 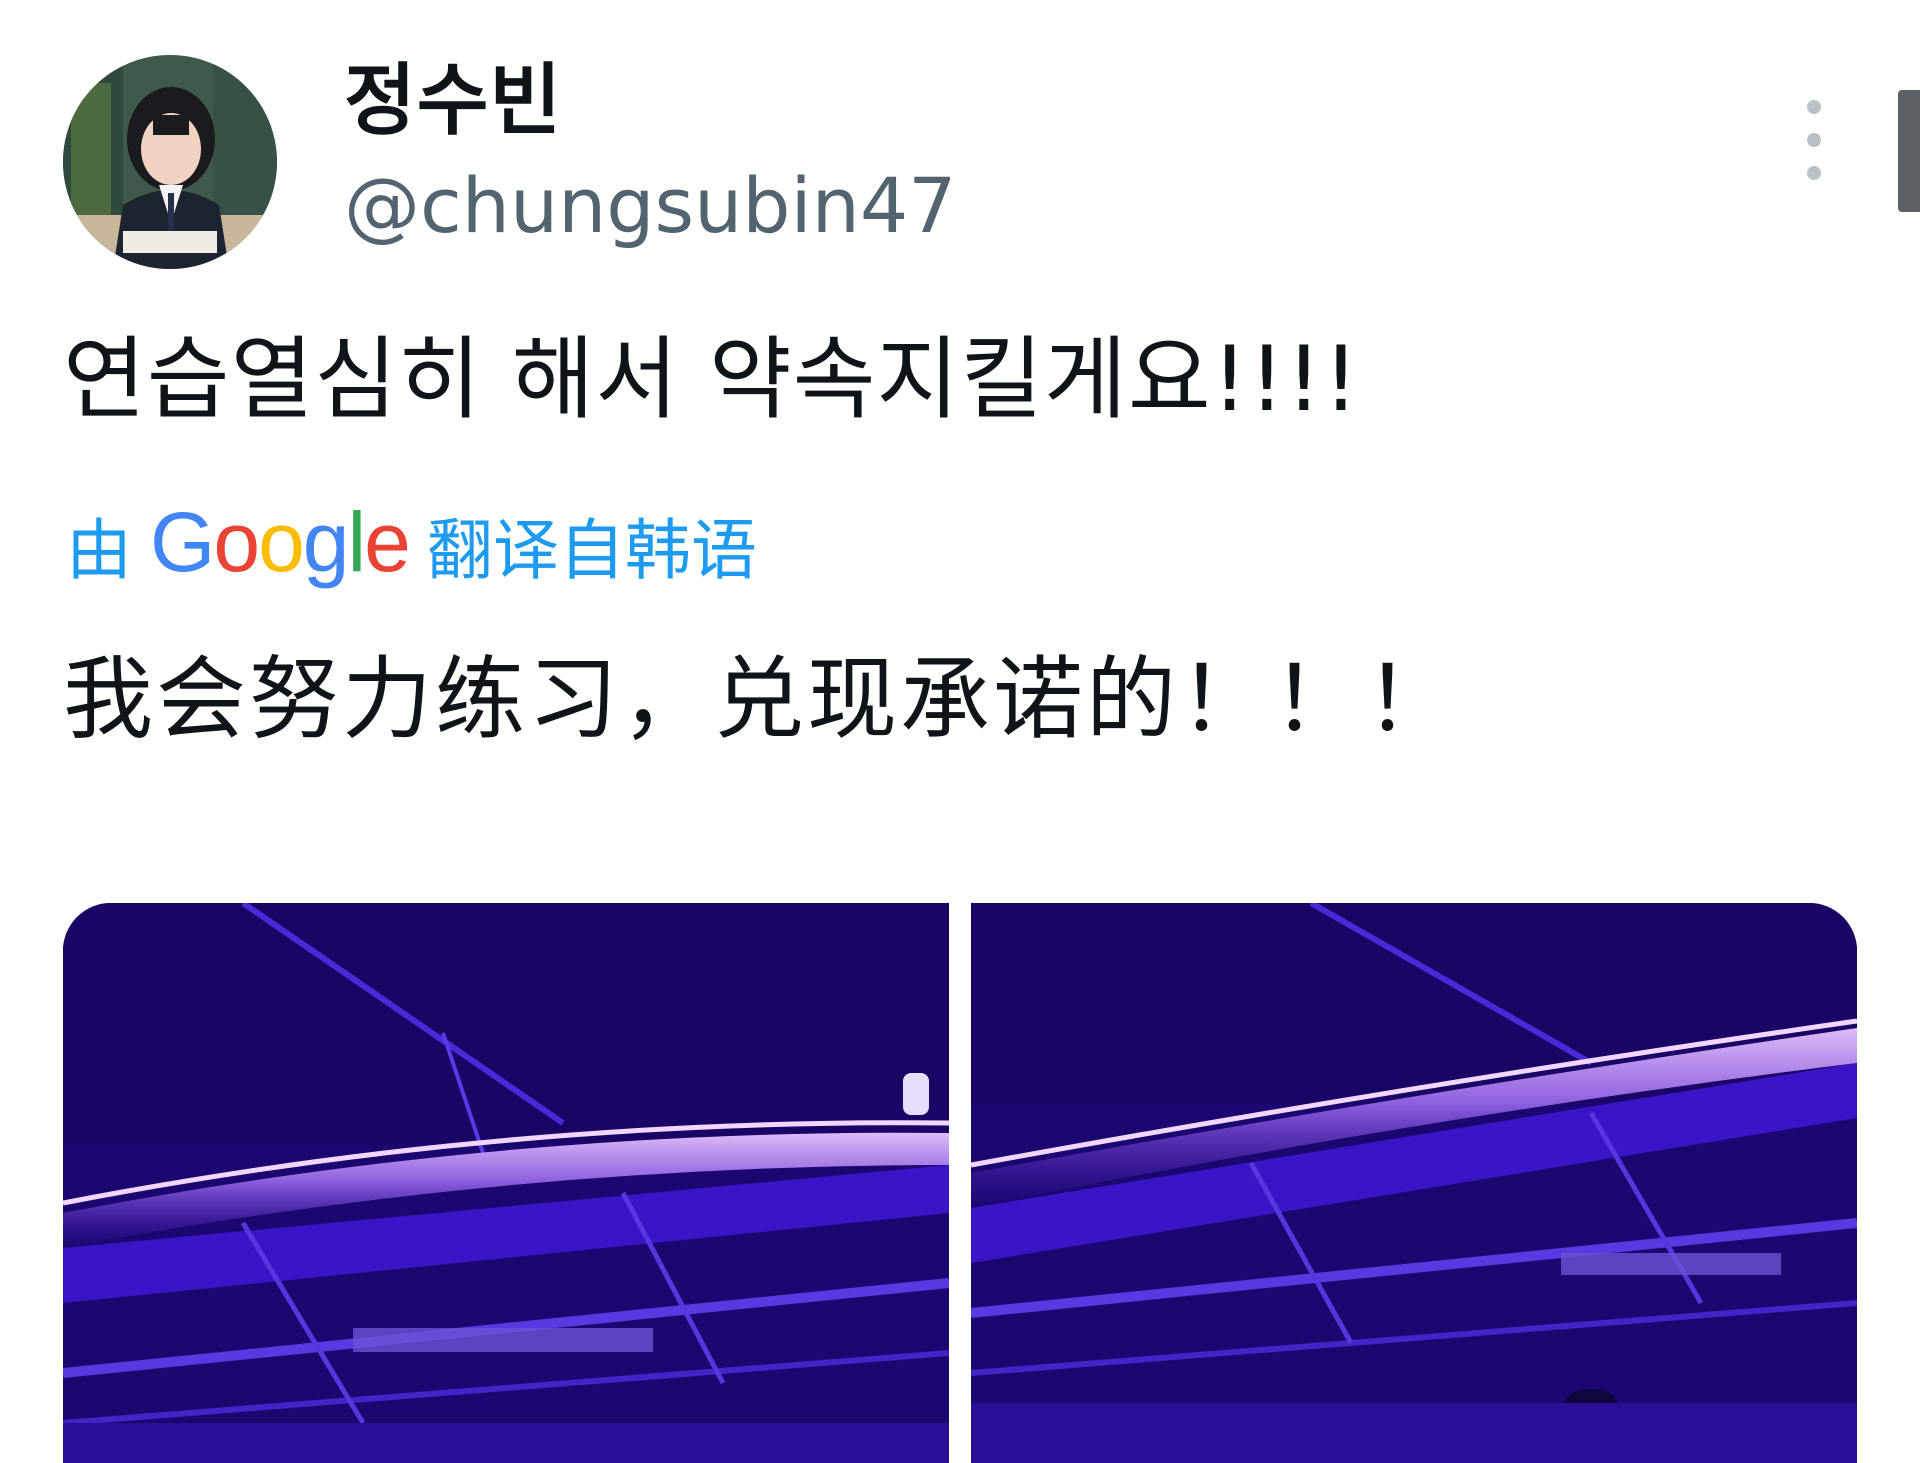 What do you see at coordinates (453, 101) in the screenshot?
I see `display-name: 정수빈` at bounding box center [453, 101].